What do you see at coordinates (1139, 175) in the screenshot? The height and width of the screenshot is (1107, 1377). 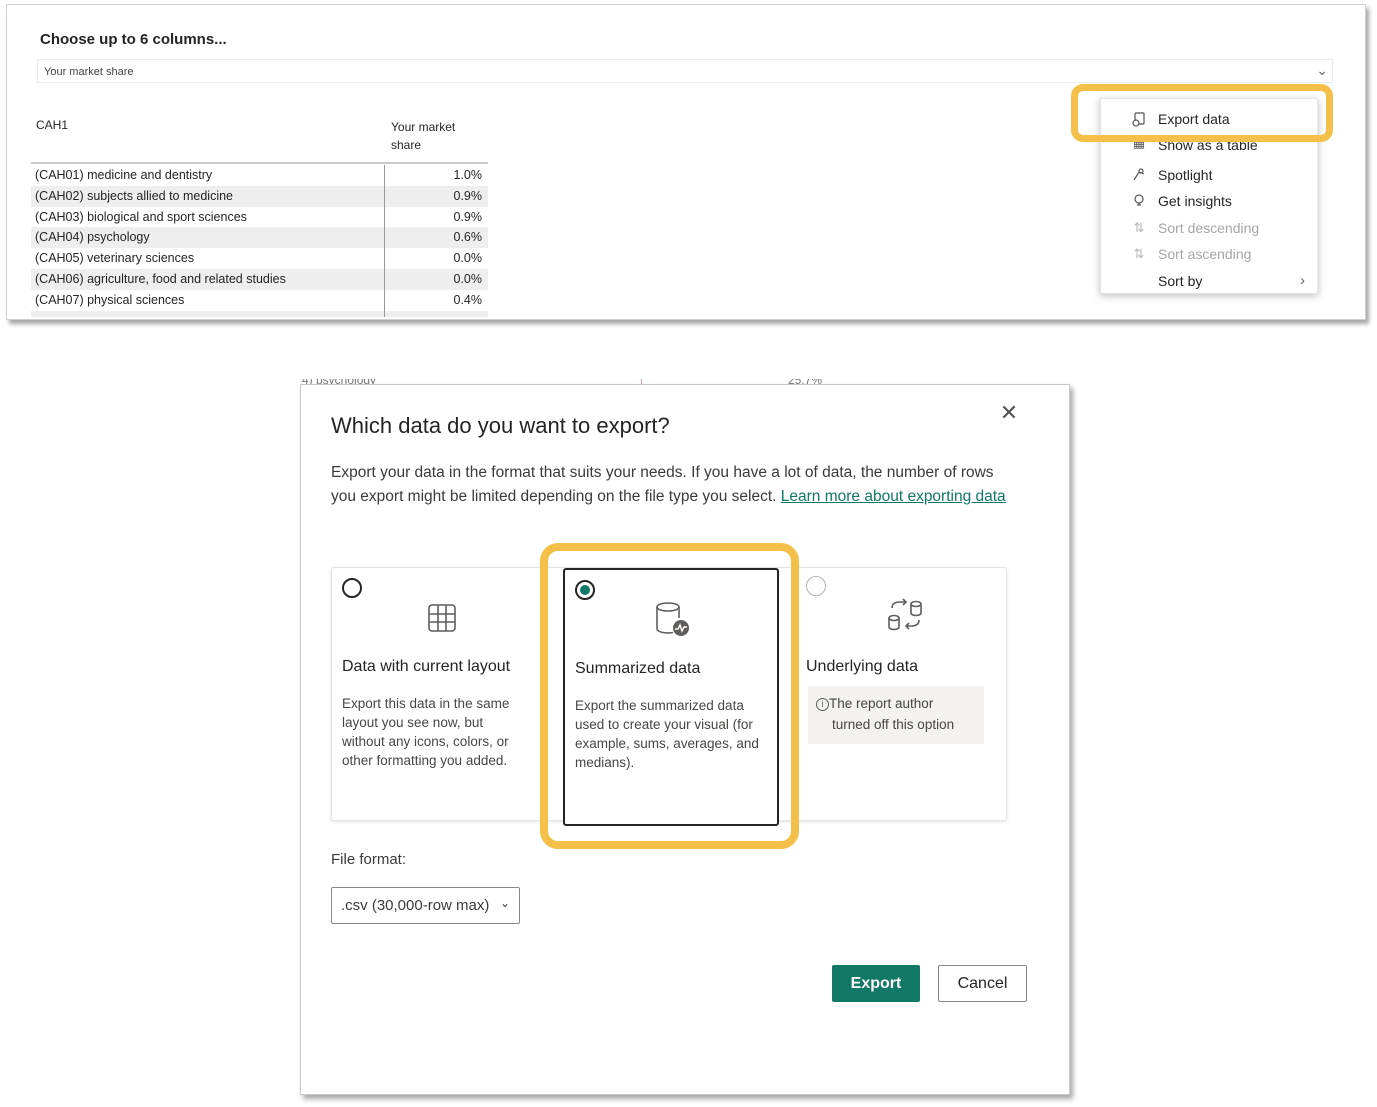 I see `spotlight-icon` at bounding box center [1139, 175].